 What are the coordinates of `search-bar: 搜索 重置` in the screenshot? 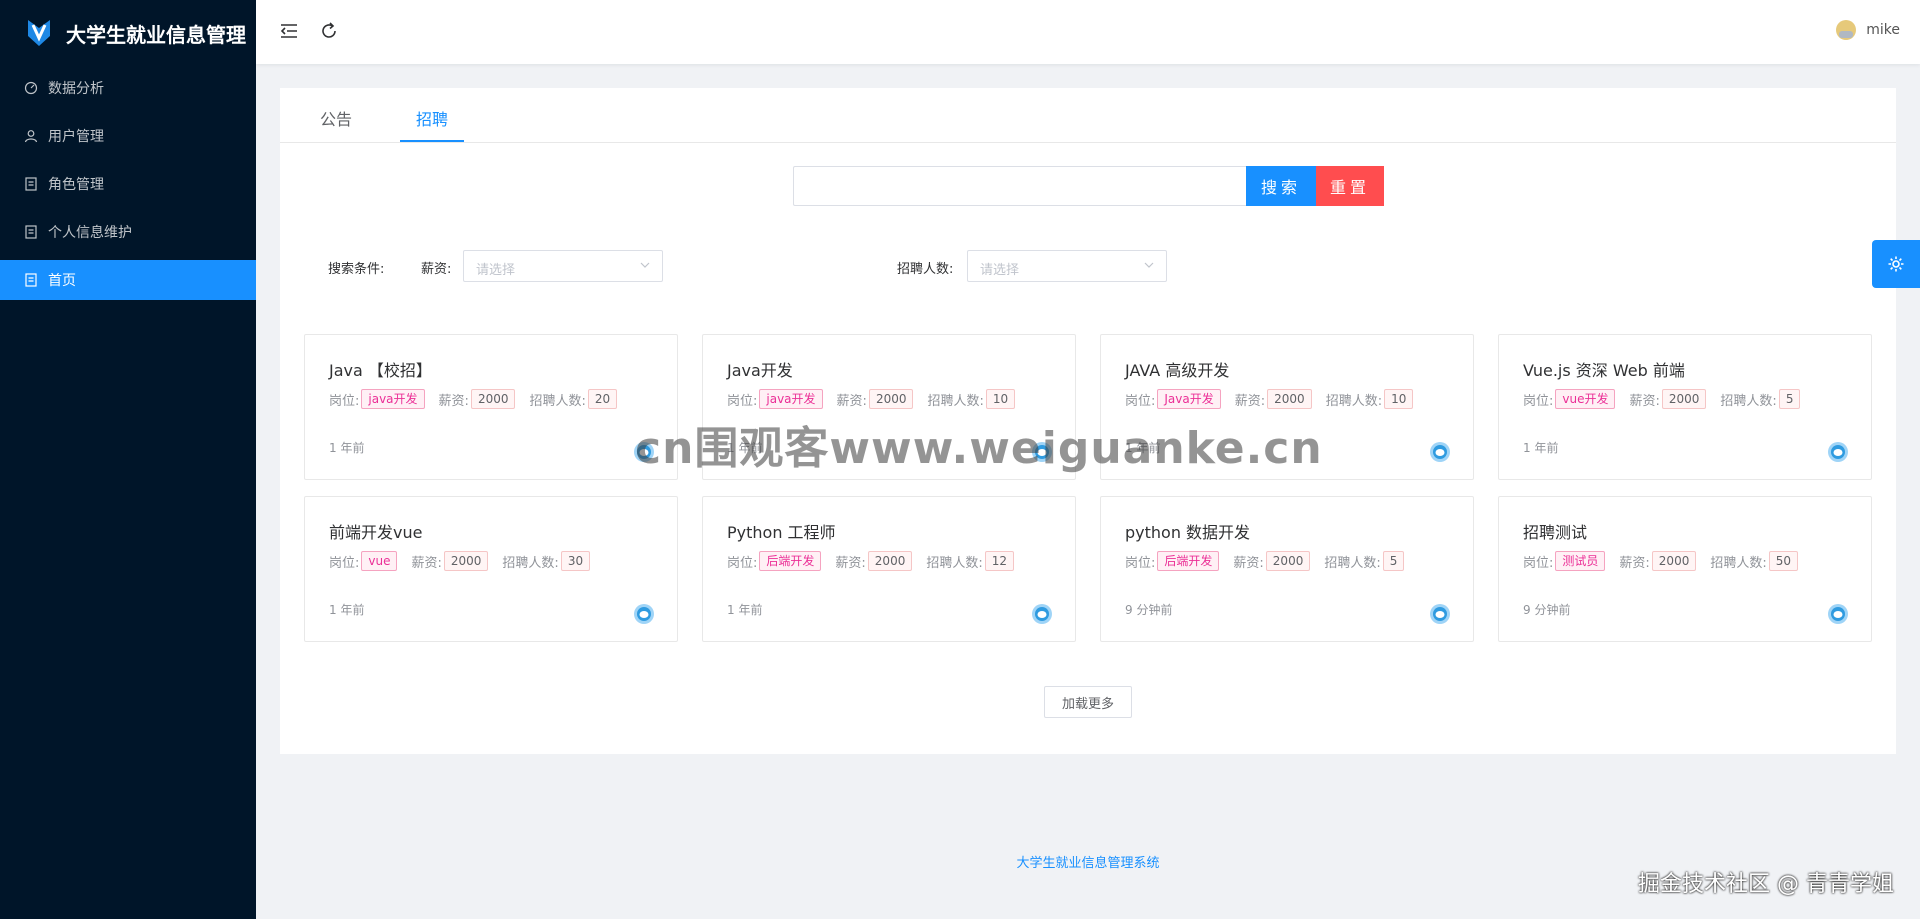 It's located at (1088, 186).